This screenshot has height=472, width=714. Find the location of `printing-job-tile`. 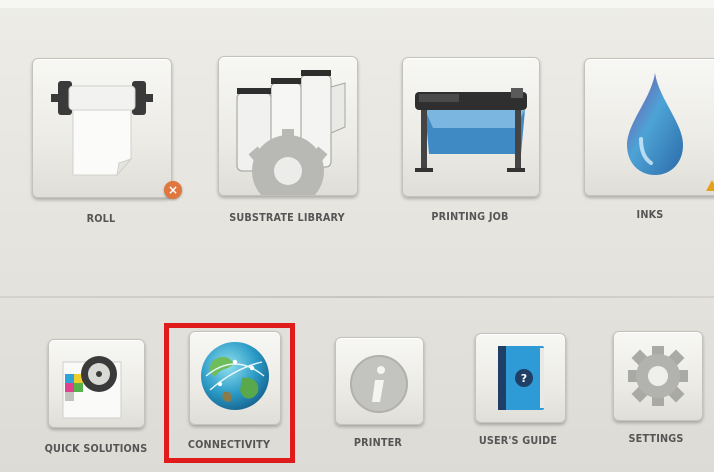

printing-job-tile is located at coordinates (471, 127).